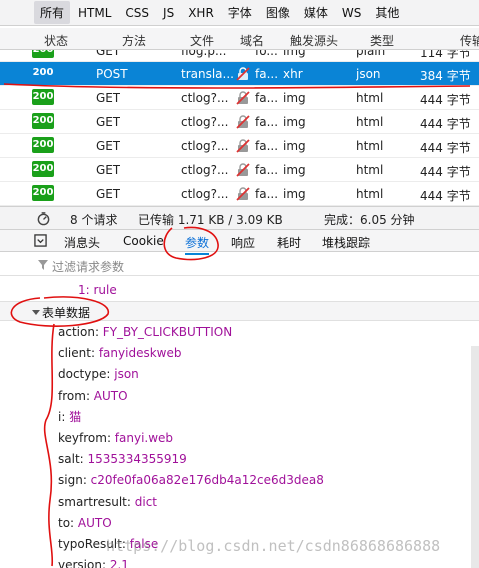 The width and height of the screenshot is (479, 568). What do you see at coordinates (314, 40) in the screenshot?
I see `col-cause: 触发源头` at bounding box center [314, 40].